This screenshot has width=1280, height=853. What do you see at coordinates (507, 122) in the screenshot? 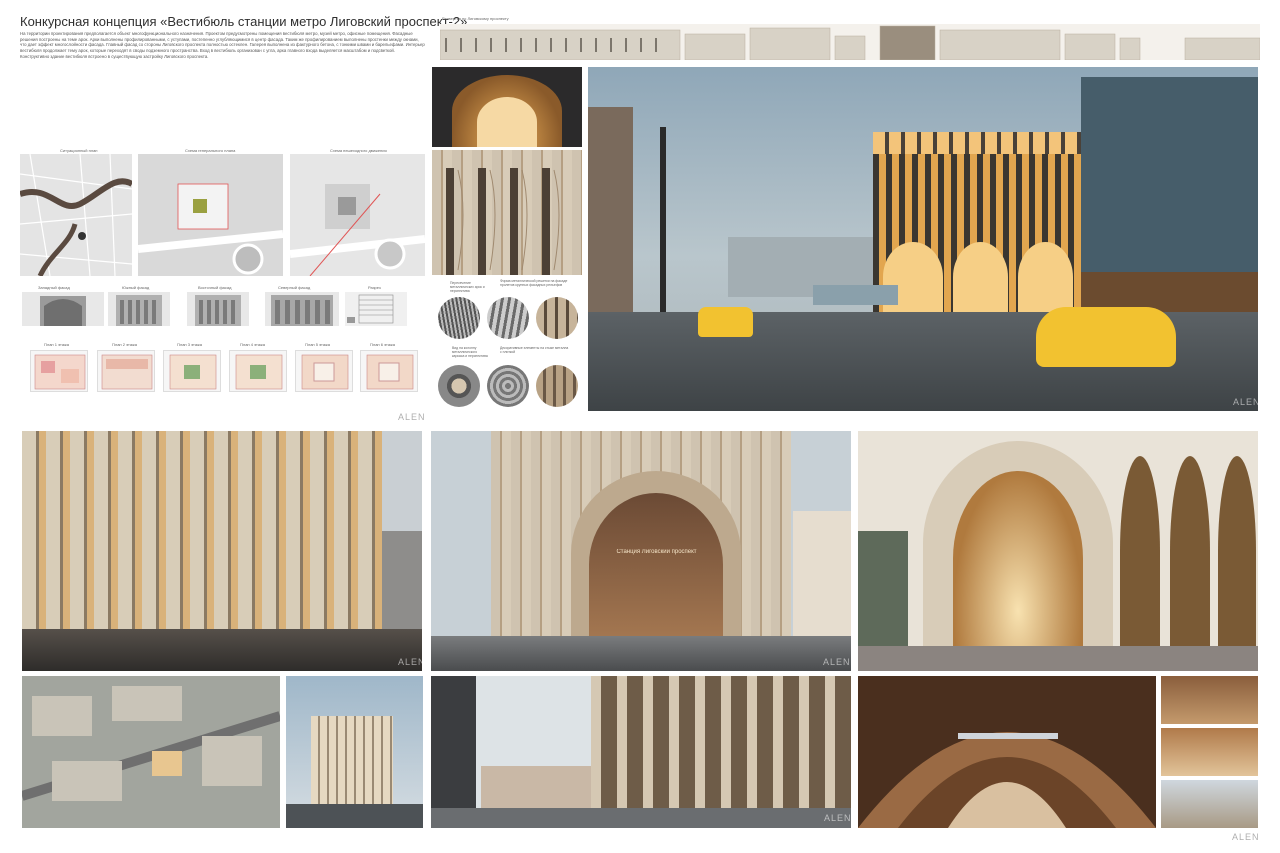
I see `interior-arch-opening` at bounding box center [507, 122].